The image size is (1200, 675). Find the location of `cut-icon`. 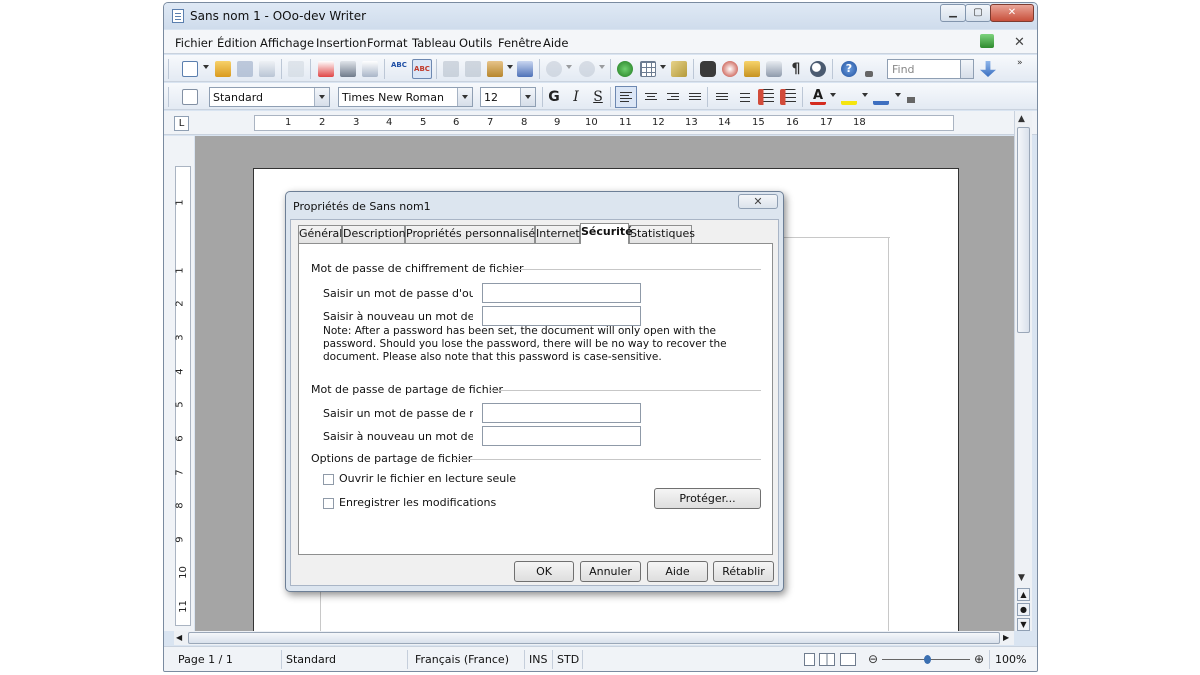

cut-icon is located at coordinates (451, 69).